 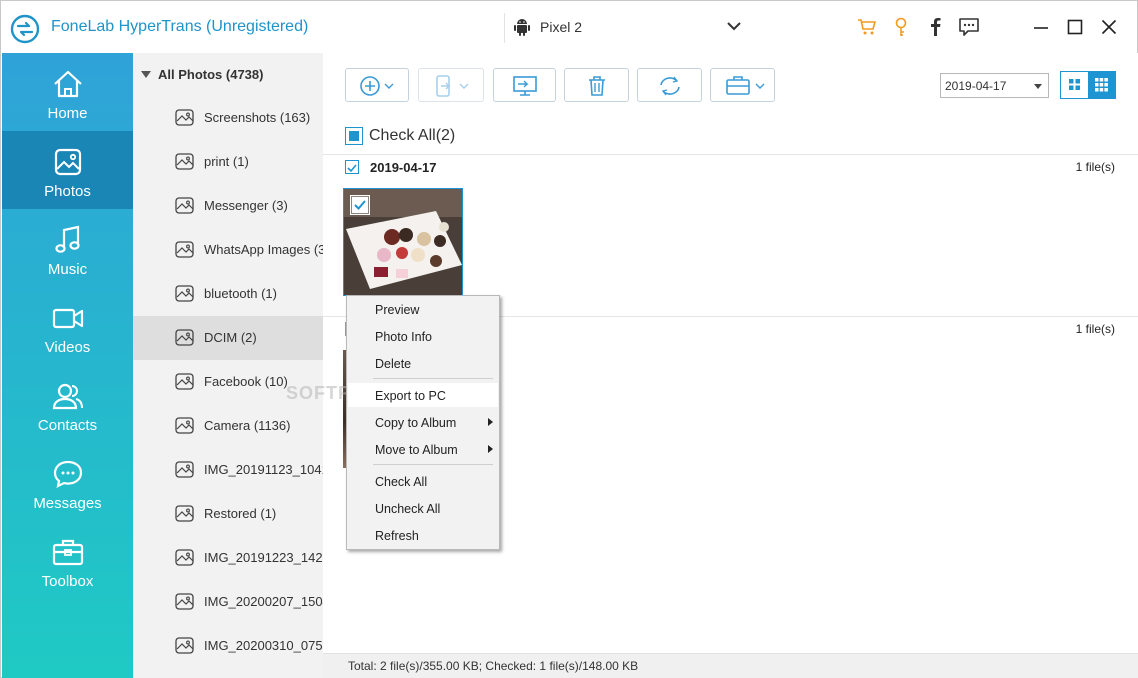 I want to click on nav-photos: Photos, so click(x=67, y=170).